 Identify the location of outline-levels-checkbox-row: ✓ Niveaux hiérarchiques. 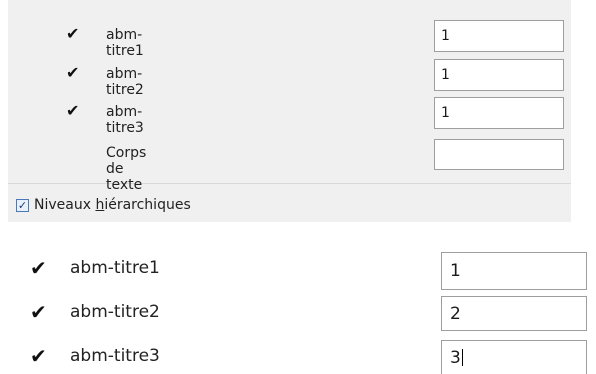
(103, 205).